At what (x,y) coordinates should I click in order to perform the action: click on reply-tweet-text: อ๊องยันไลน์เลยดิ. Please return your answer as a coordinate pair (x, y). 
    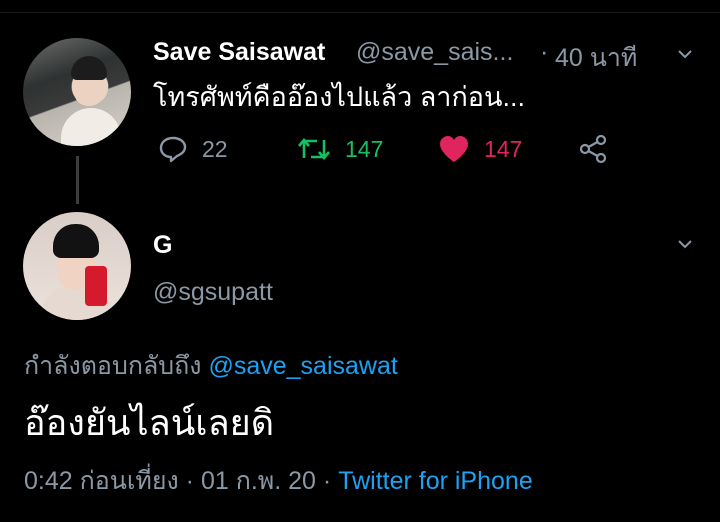
    Looking at the image, I should click on (149, 422).